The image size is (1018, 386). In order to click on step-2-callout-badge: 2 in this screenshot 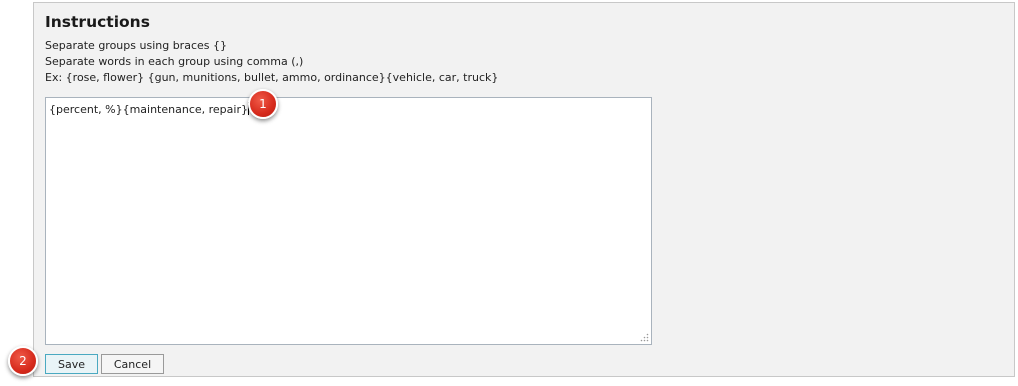, I will do `click(23, 361)`.